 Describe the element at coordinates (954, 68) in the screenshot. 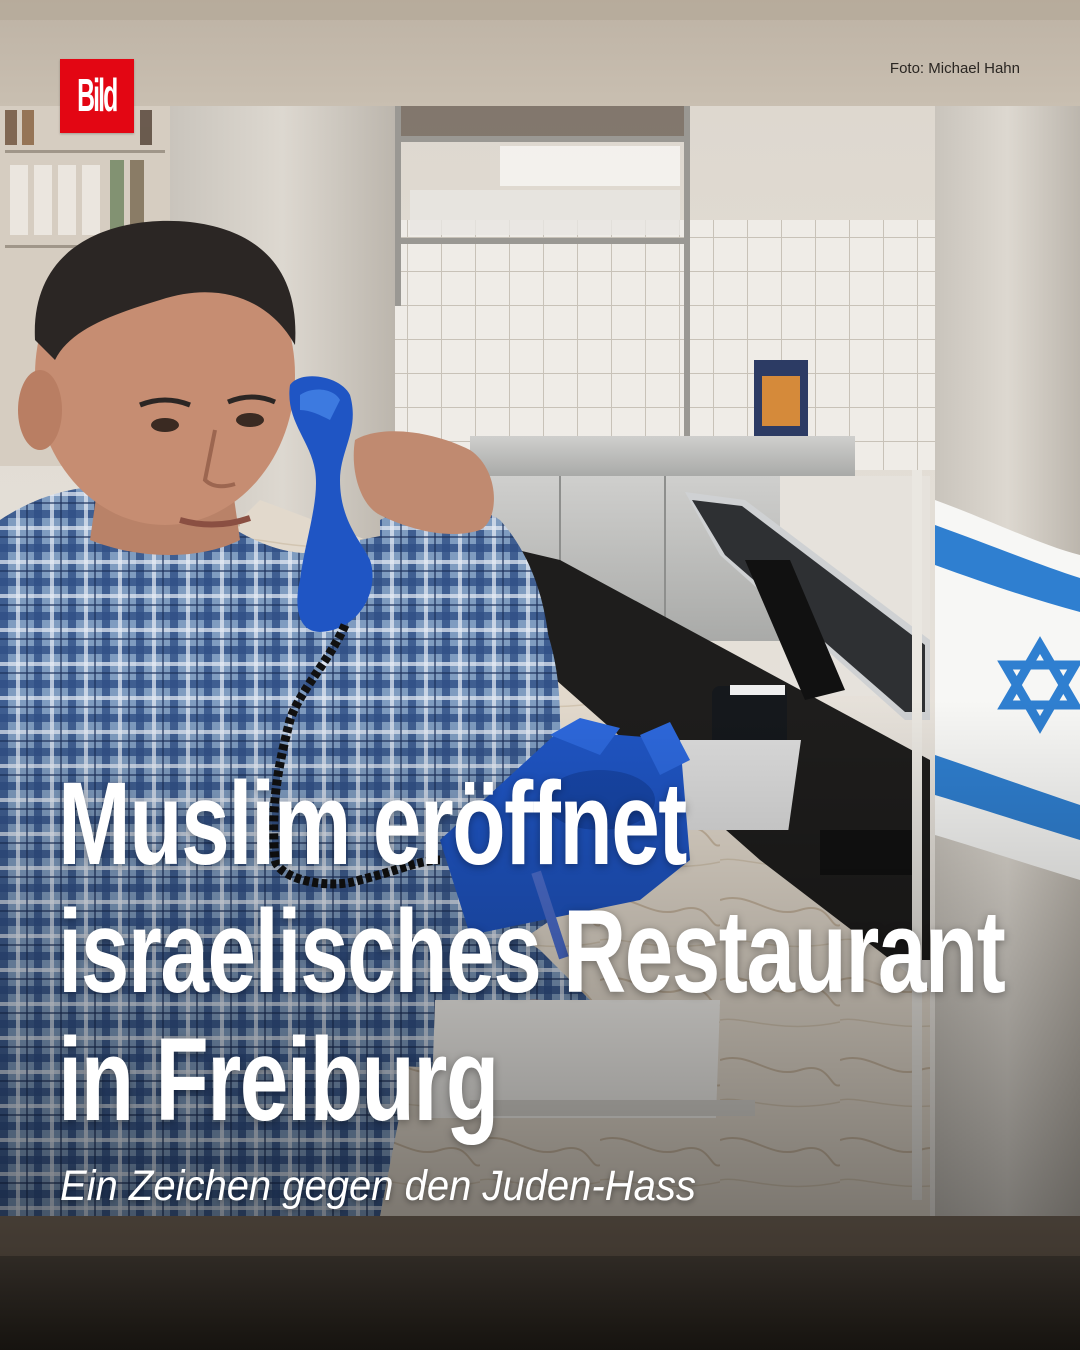

I see `photo-credit: Foto: Michael Hahn` at that location.